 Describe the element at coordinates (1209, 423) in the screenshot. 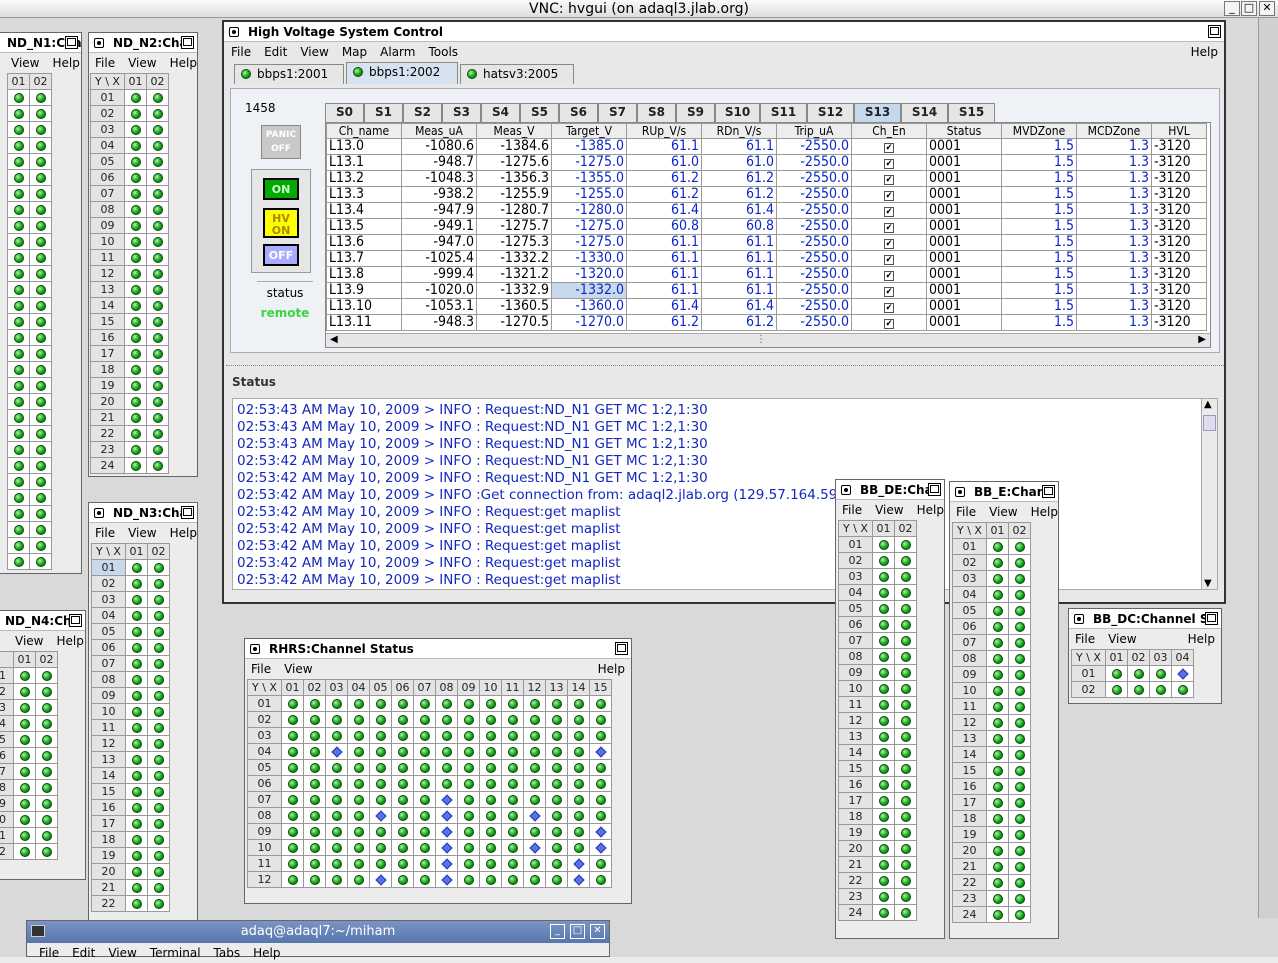

I see `scroll-thumb` at that location.